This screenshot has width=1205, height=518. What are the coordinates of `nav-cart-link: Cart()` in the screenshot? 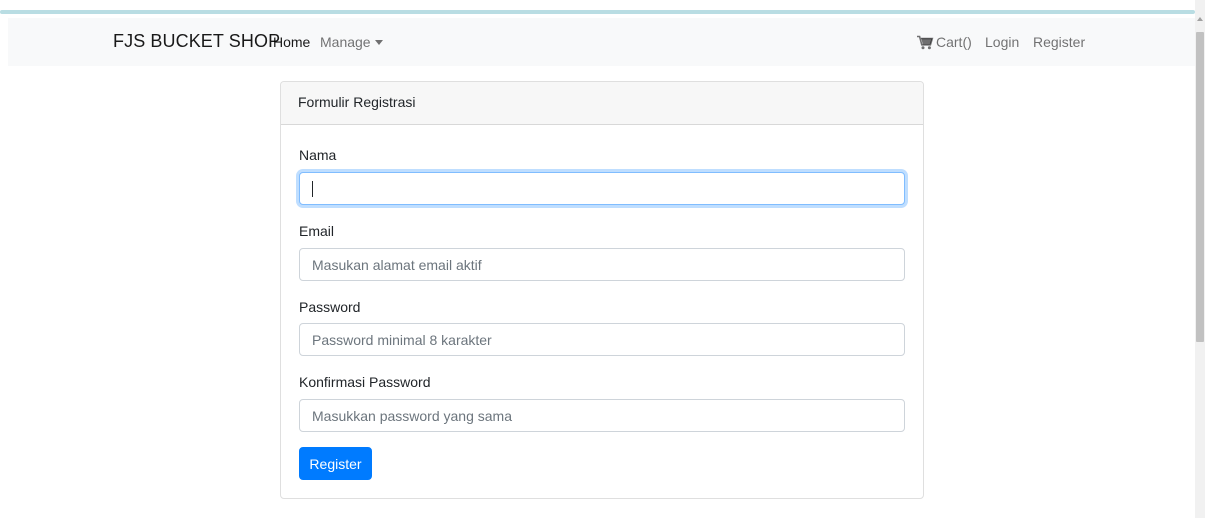 It's located at (944, 42).